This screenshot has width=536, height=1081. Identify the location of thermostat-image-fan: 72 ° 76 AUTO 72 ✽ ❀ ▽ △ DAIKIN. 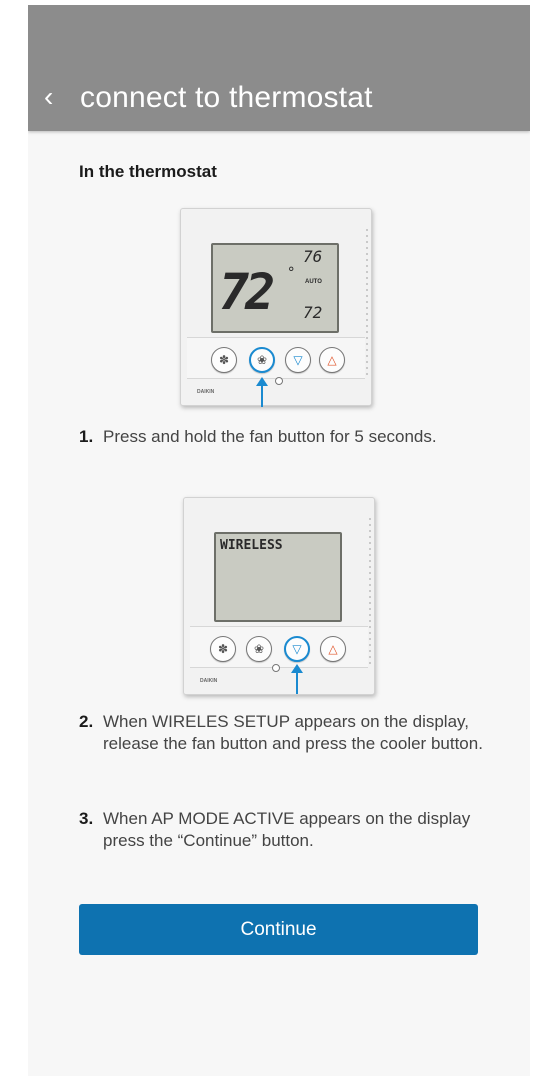
(276, 307).